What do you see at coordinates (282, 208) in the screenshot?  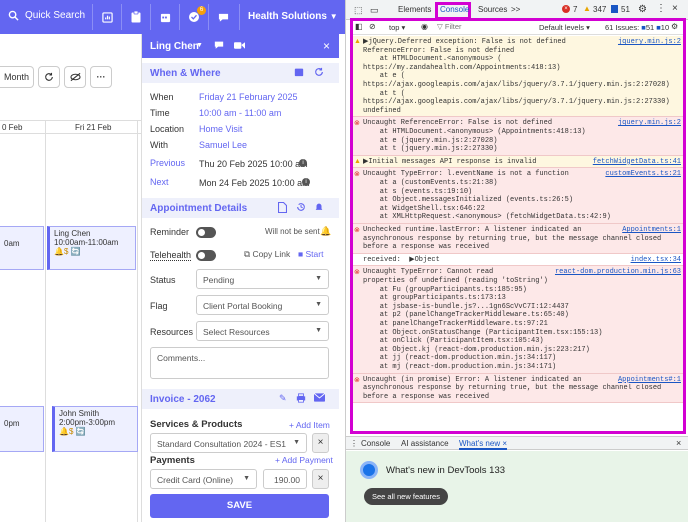 I see `document-icon` at bounding box center [282, 208].